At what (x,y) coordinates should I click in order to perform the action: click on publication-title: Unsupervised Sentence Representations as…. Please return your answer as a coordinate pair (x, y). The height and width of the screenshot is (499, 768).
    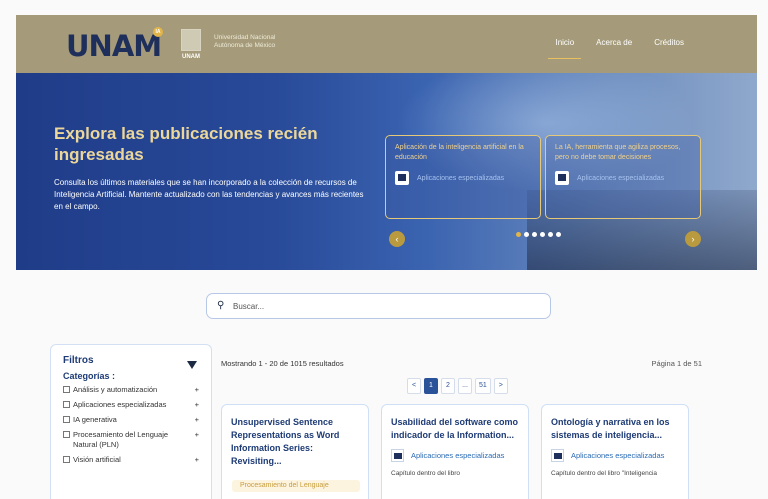
    Looking at the image, I should click on (295, 442).